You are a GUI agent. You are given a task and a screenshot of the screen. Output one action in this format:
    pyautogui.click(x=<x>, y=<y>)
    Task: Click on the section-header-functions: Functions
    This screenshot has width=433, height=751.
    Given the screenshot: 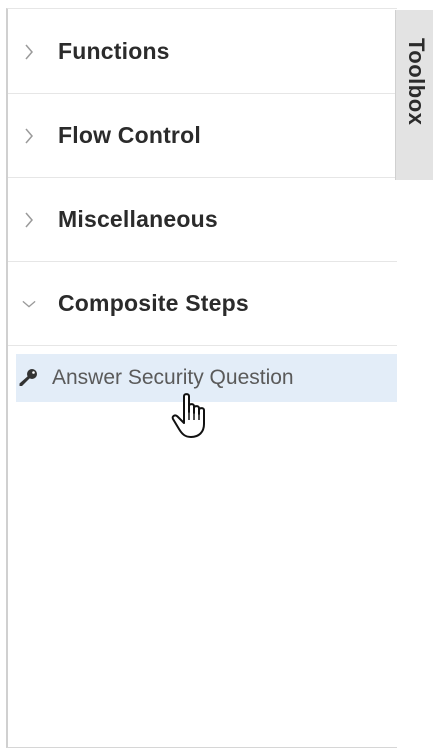 What is the action you would take?
    pyautogui.click(x=202, y=52)
    